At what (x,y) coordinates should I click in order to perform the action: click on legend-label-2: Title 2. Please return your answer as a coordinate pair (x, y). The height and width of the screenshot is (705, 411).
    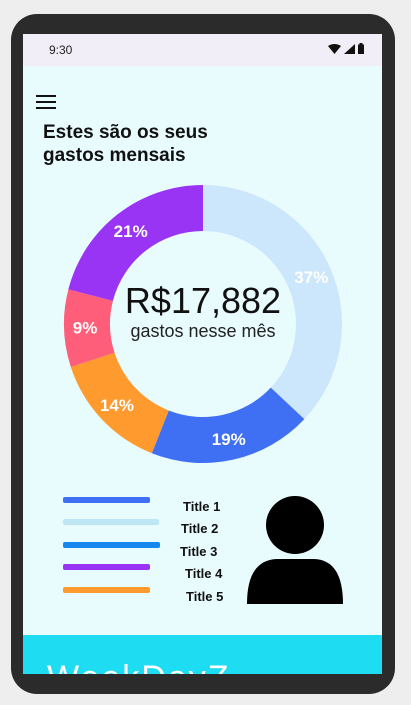
    Looking at the image, I should click on (200, 528).